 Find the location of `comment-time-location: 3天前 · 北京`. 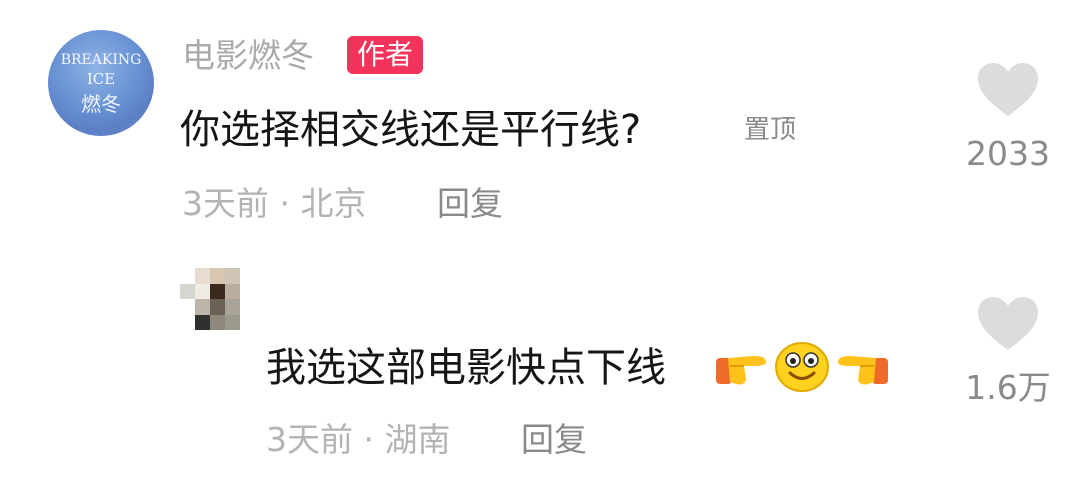

comment-time-location: 3天前 · 北京 is located at coordinates (274, 203).